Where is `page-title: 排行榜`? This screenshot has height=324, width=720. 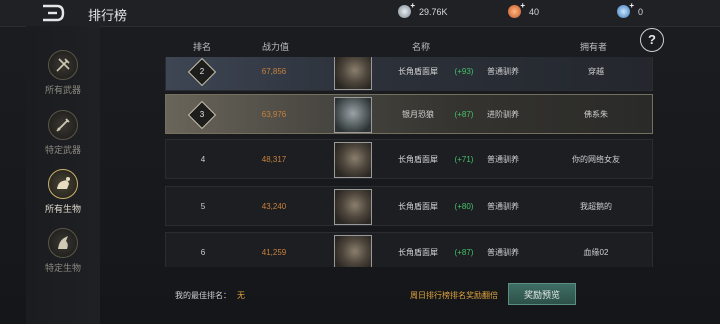 page-title: 排行榜 is located at coordinates (108, 15).